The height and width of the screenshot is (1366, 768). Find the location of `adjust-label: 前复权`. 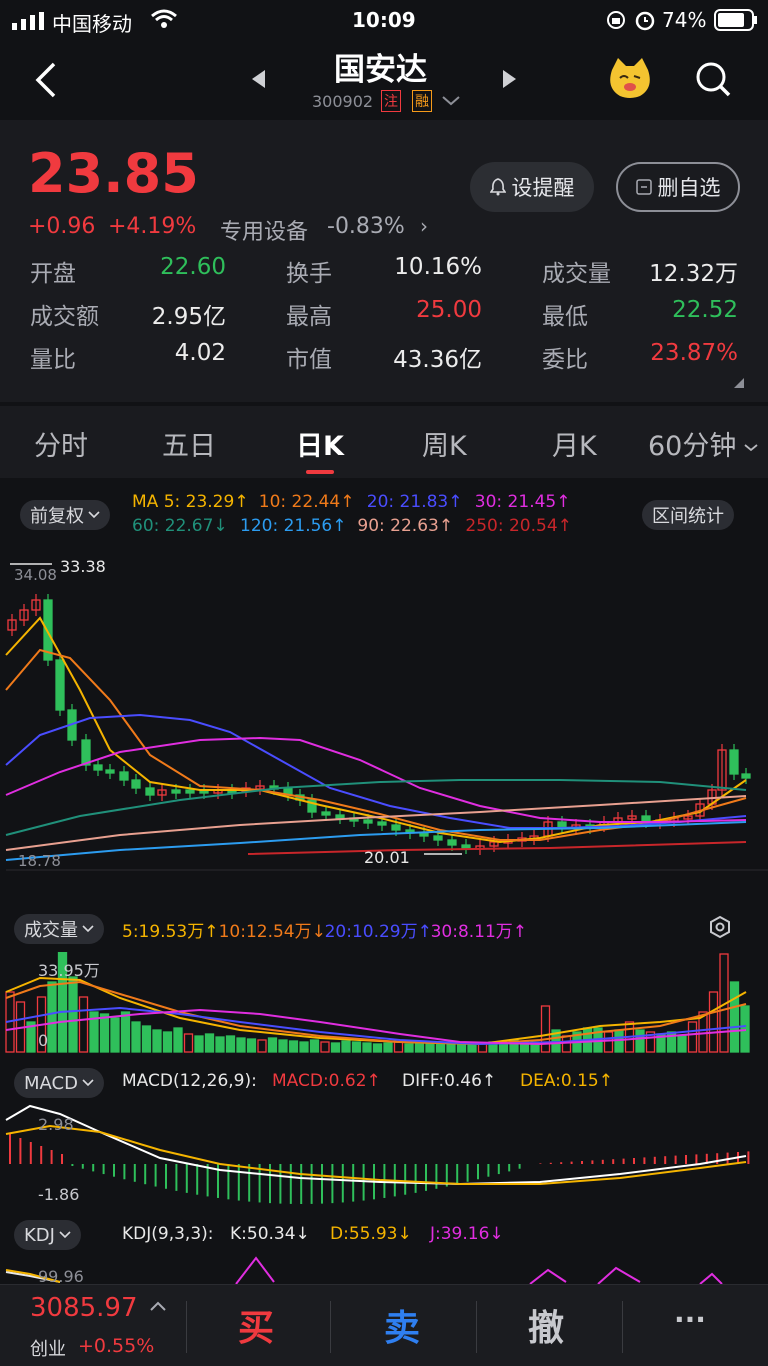

adjust-label: 前复权 is located at coordinates (57, 516).